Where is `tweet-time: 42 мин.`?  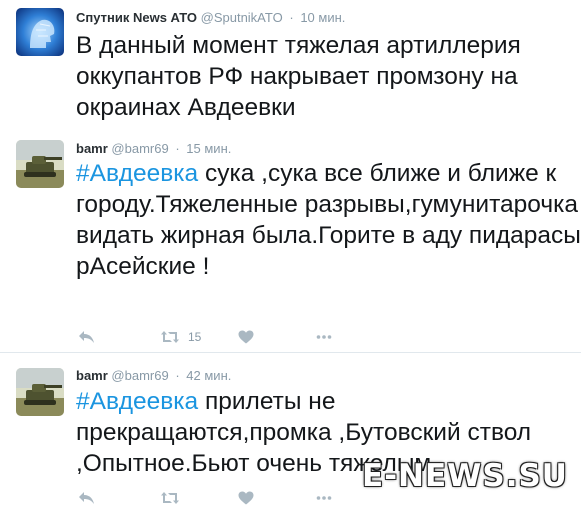
tweet-time: 42 мин. is located at coordinates (208, 375).